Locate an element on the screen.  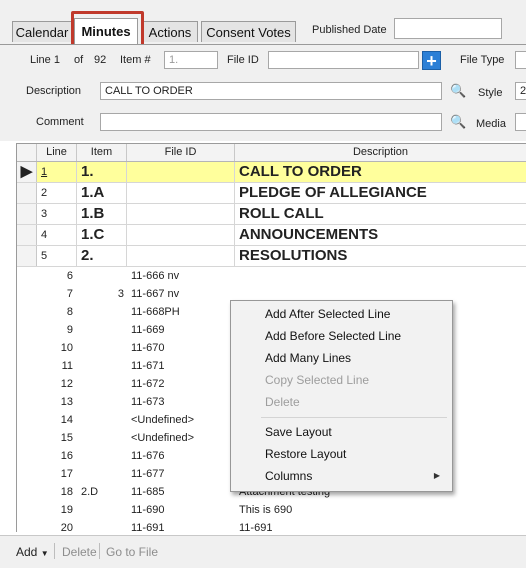
table-row: 2 1.A PLEDGE OF ALLEGIANCE is located at coordinates (271, 193).